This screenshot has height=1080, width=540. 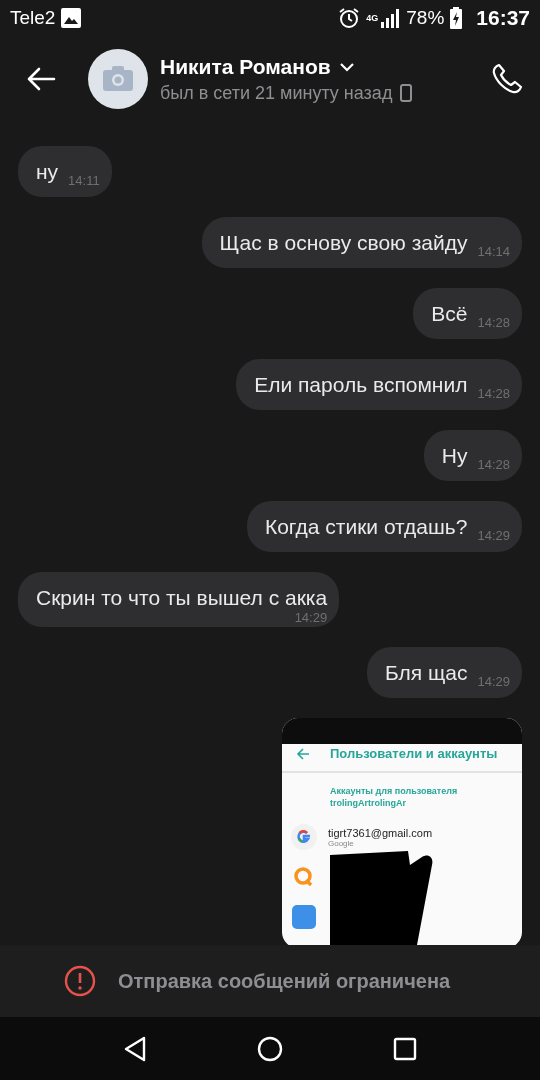 I want to click on network-type: 4G, so click(x=372, y=18).